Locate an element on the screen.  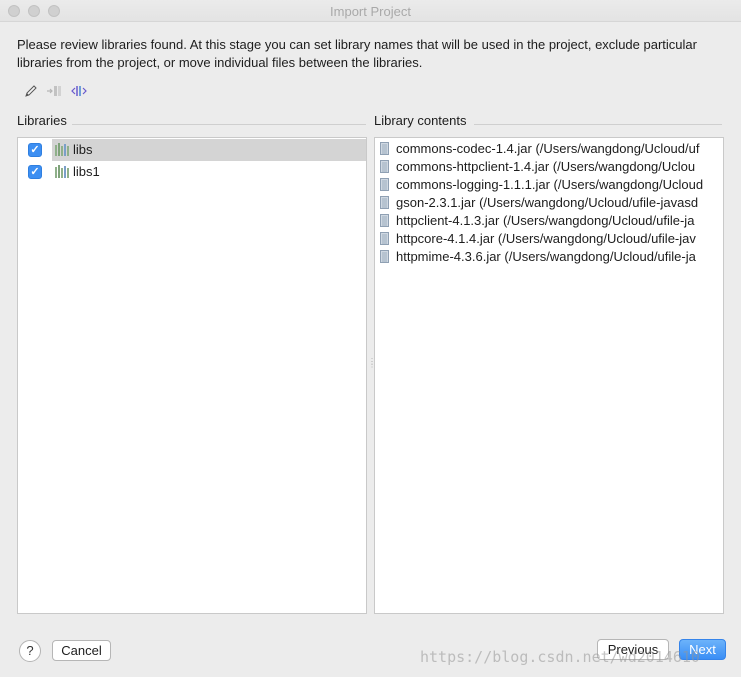
window-title: Import Project is located at coordinates (370, 11).